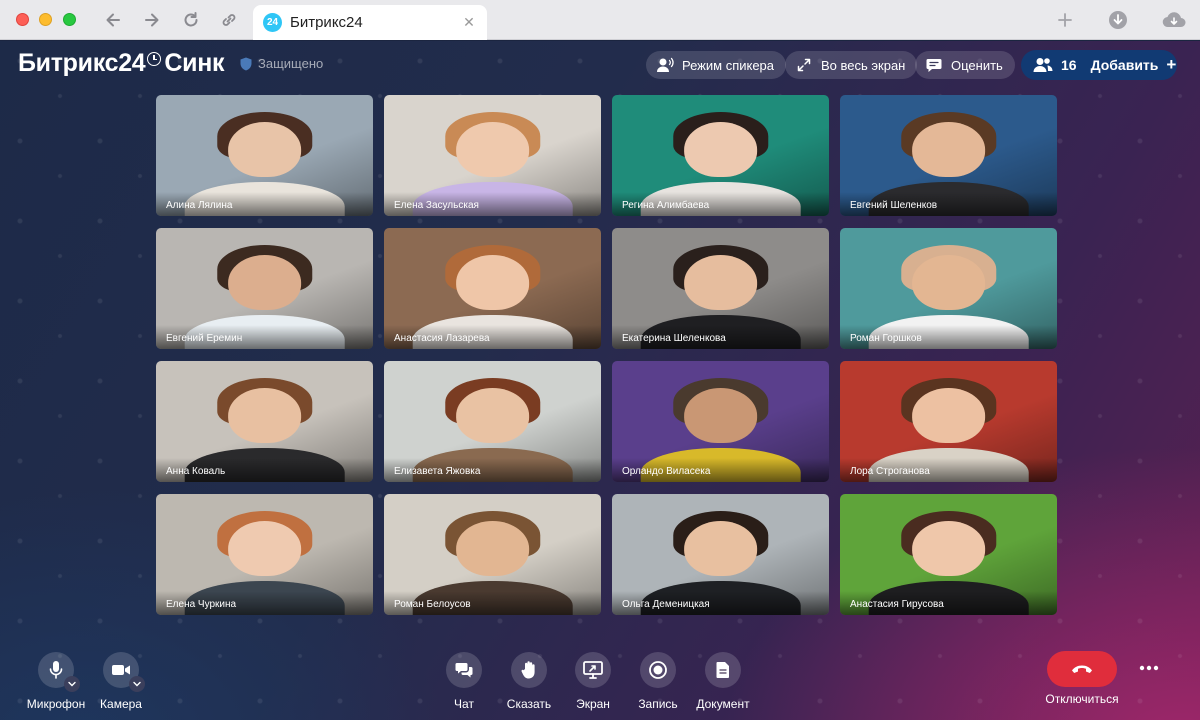 The width and height of the screenshot is (1200, 720). What do you see at coordinates (965, 65) in the screenshot?
I see `rate-button: Оценить` at bounding box center [965, 65].